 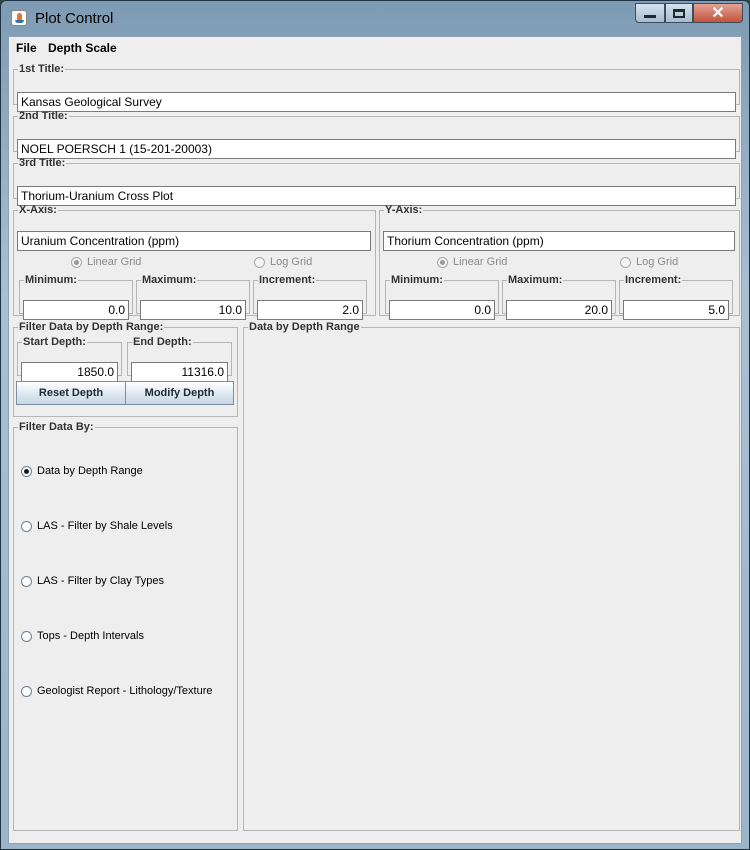 I want to click on first-title-group: 1st Title: Kansas Geological Survey, so click(x=376, y=87).